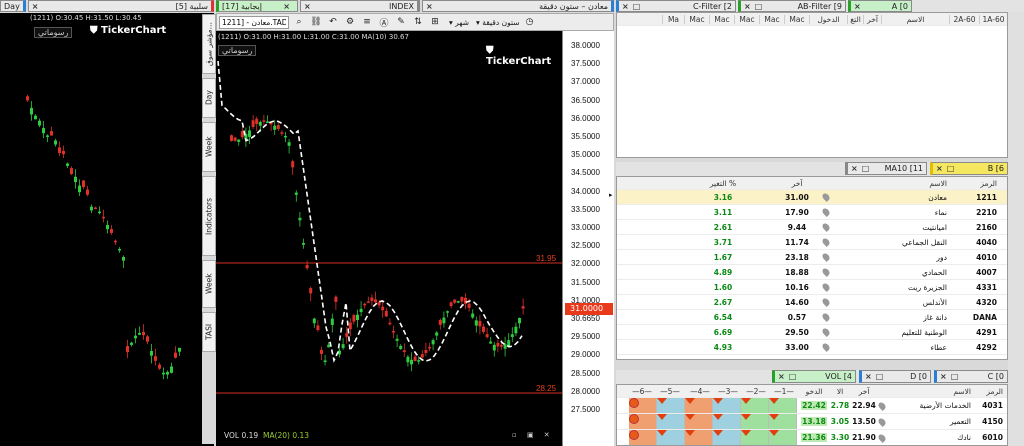 The height and width of the screenshot is (446, 1024). What do you see at coordinates (812, 257) in the screenshot?
I see `watchlist-row: 1.67 23.18 دور 4010` at bounding box center [812, 257].